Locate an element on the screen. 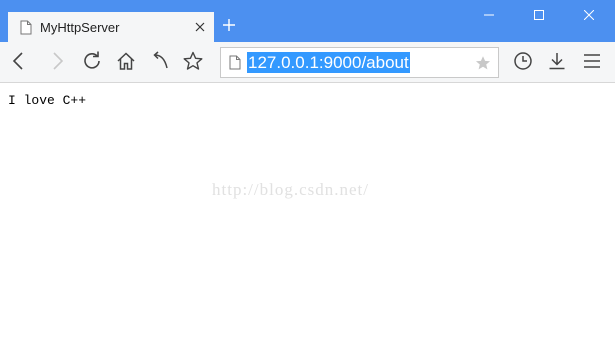 The height and width of the screenshot is (361, 615). download-button is located at coordinates (557, 63).